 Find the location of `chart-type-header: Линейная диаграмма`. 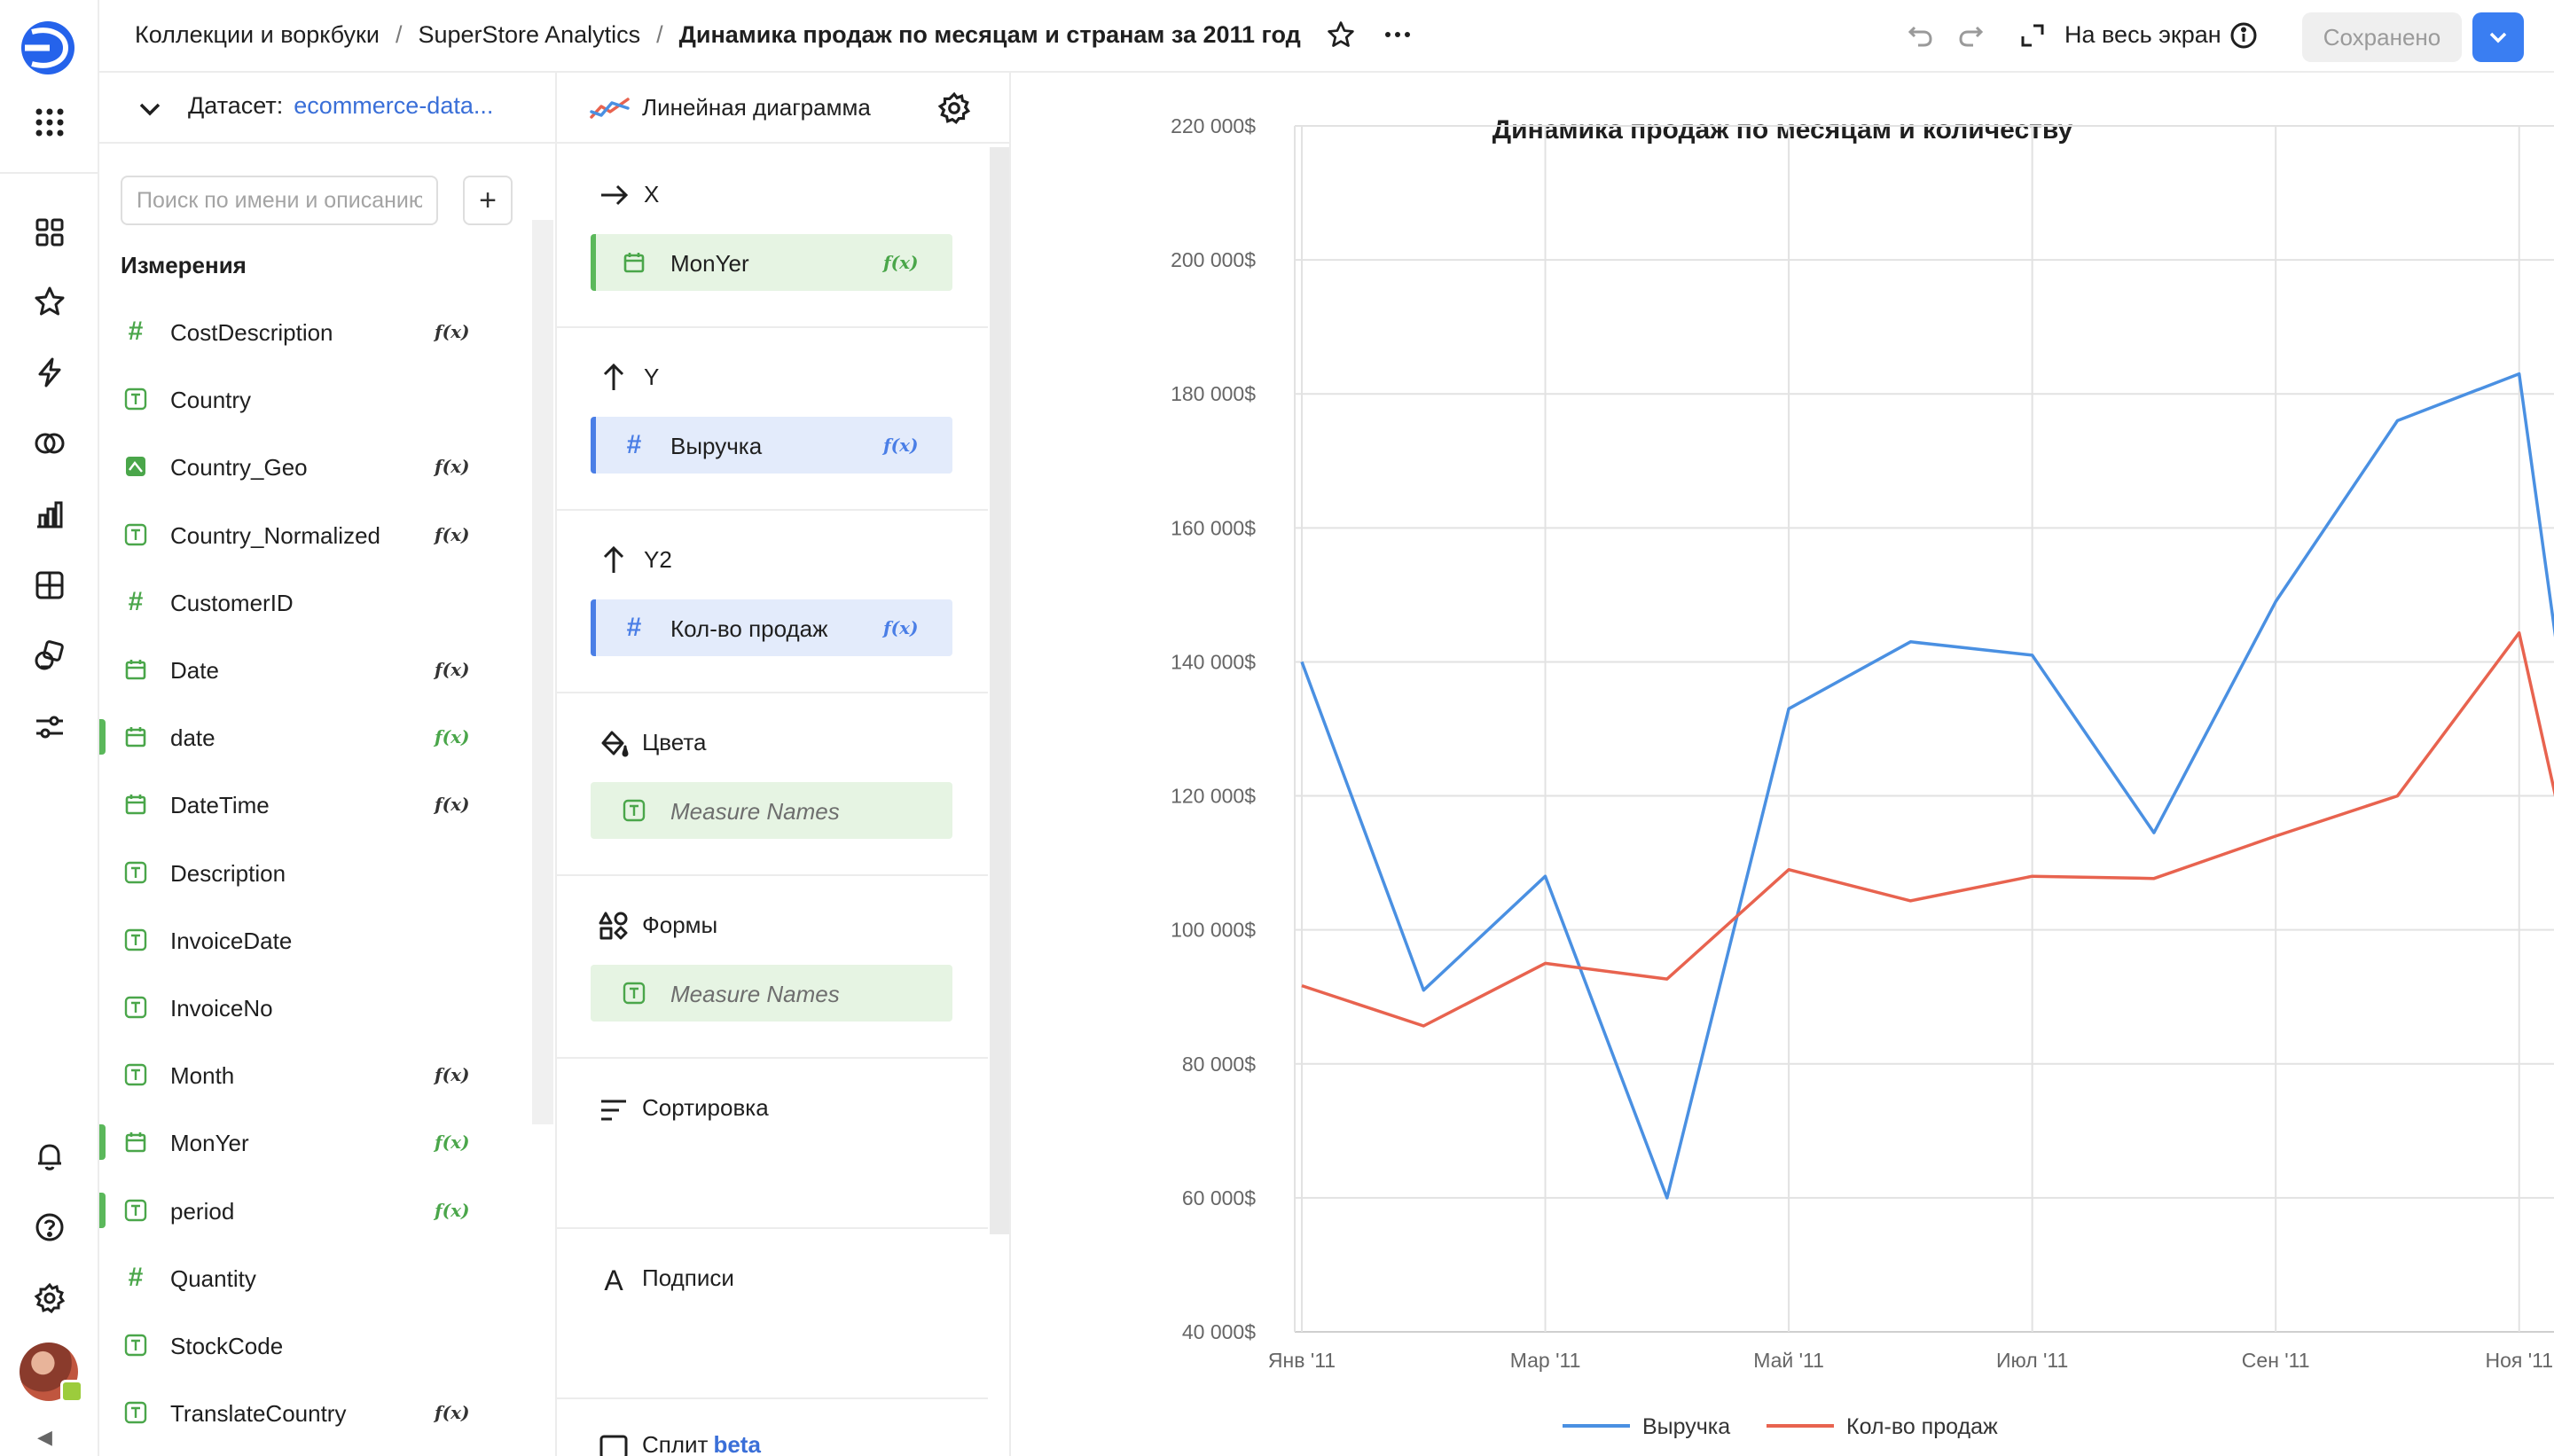

chart-type-header: Линейная диаграмма is located at coordinates (783, 108).